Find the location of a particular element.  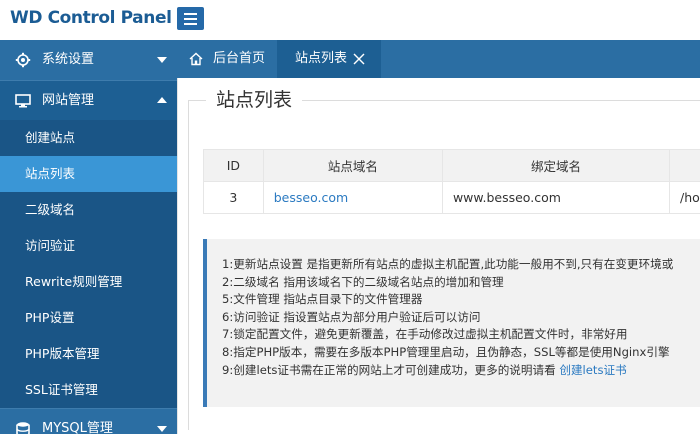

sidebar-group-mysql: MYSQL管理 is located at coordinates (88, 421).